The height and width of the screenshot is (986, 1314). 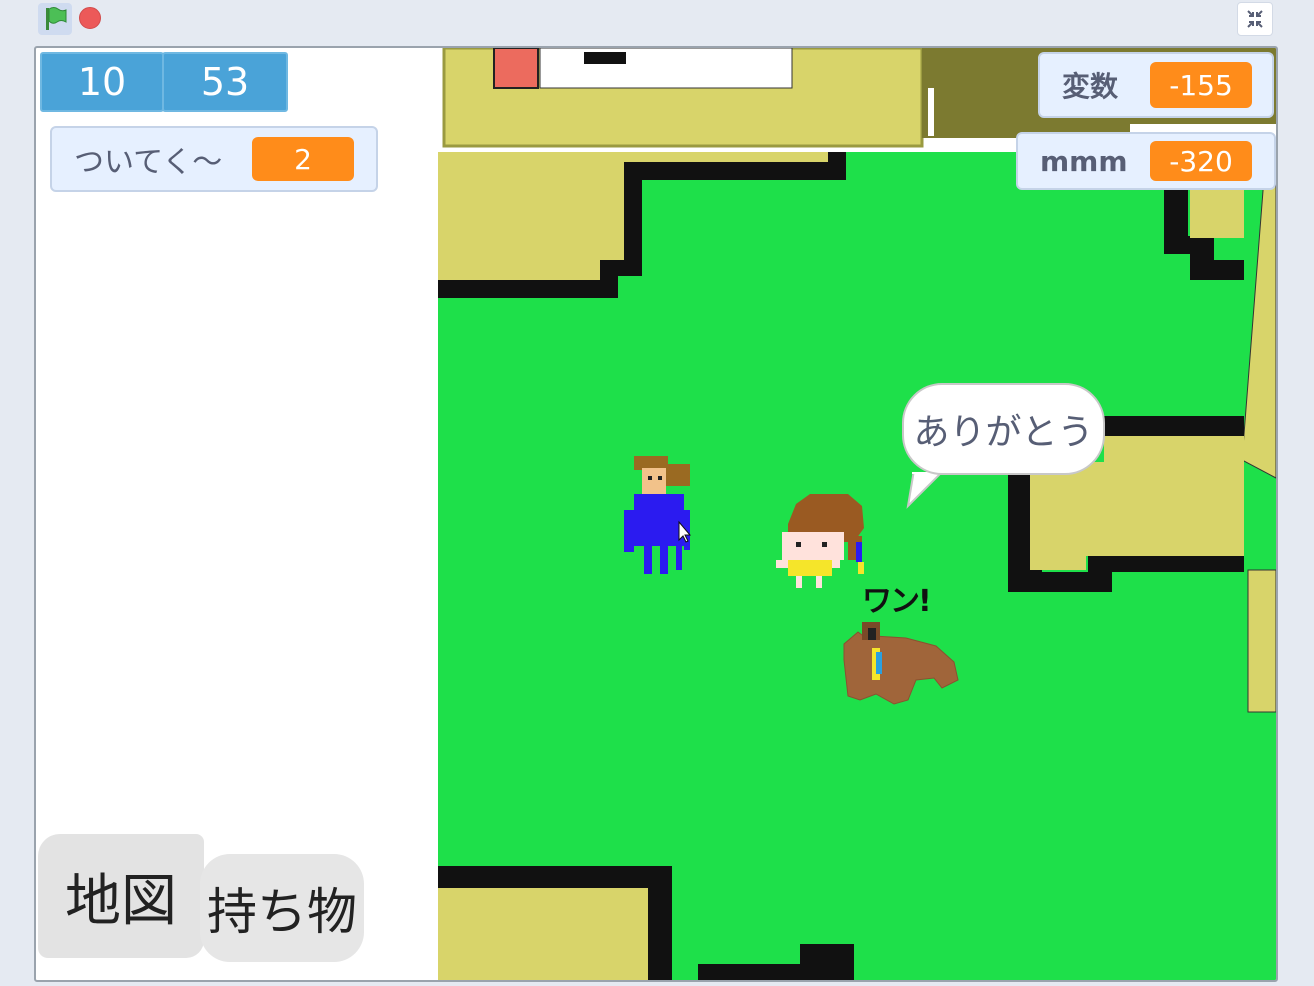 I want to click on inventory-button: 持ち物, so click(x=282, y=908).